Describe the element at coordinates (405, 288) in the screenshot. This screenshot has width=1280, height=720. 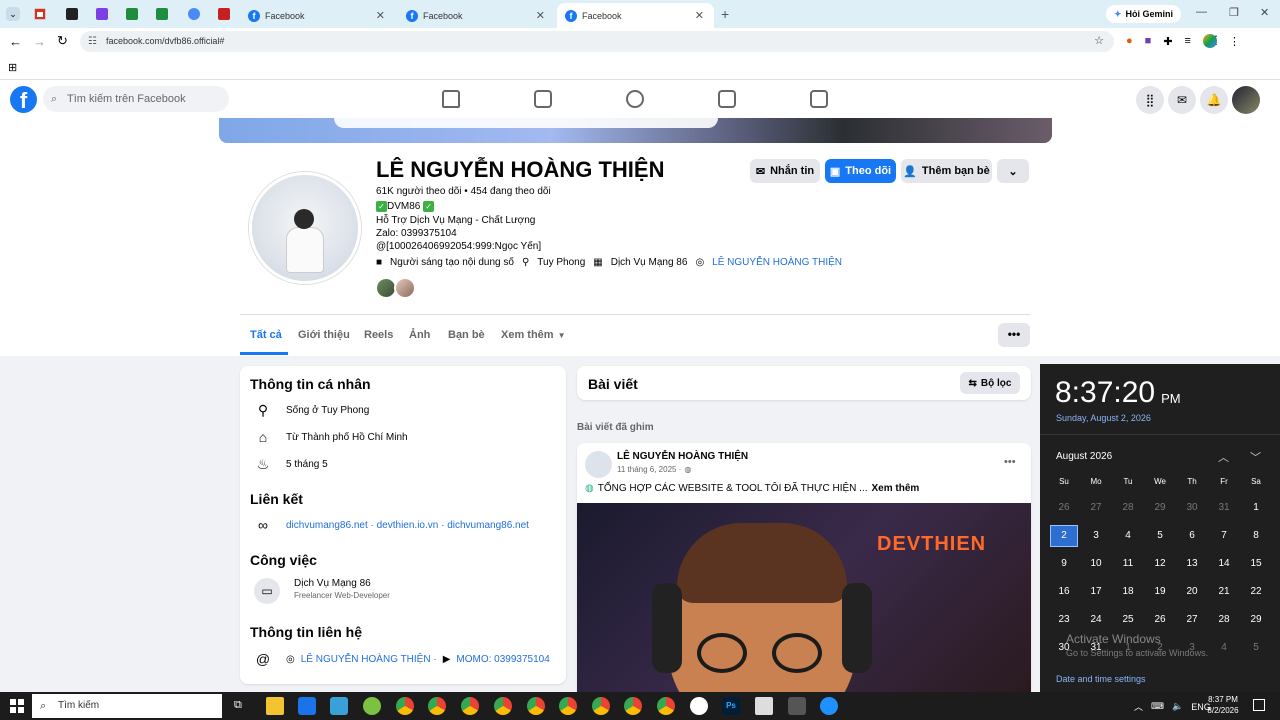
I see `friend-avatar` at that location.